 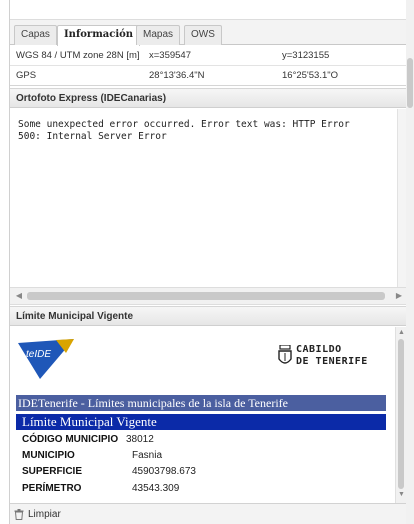 I want to click on panel-footer: Limpiar, so click(x=208, y=513).